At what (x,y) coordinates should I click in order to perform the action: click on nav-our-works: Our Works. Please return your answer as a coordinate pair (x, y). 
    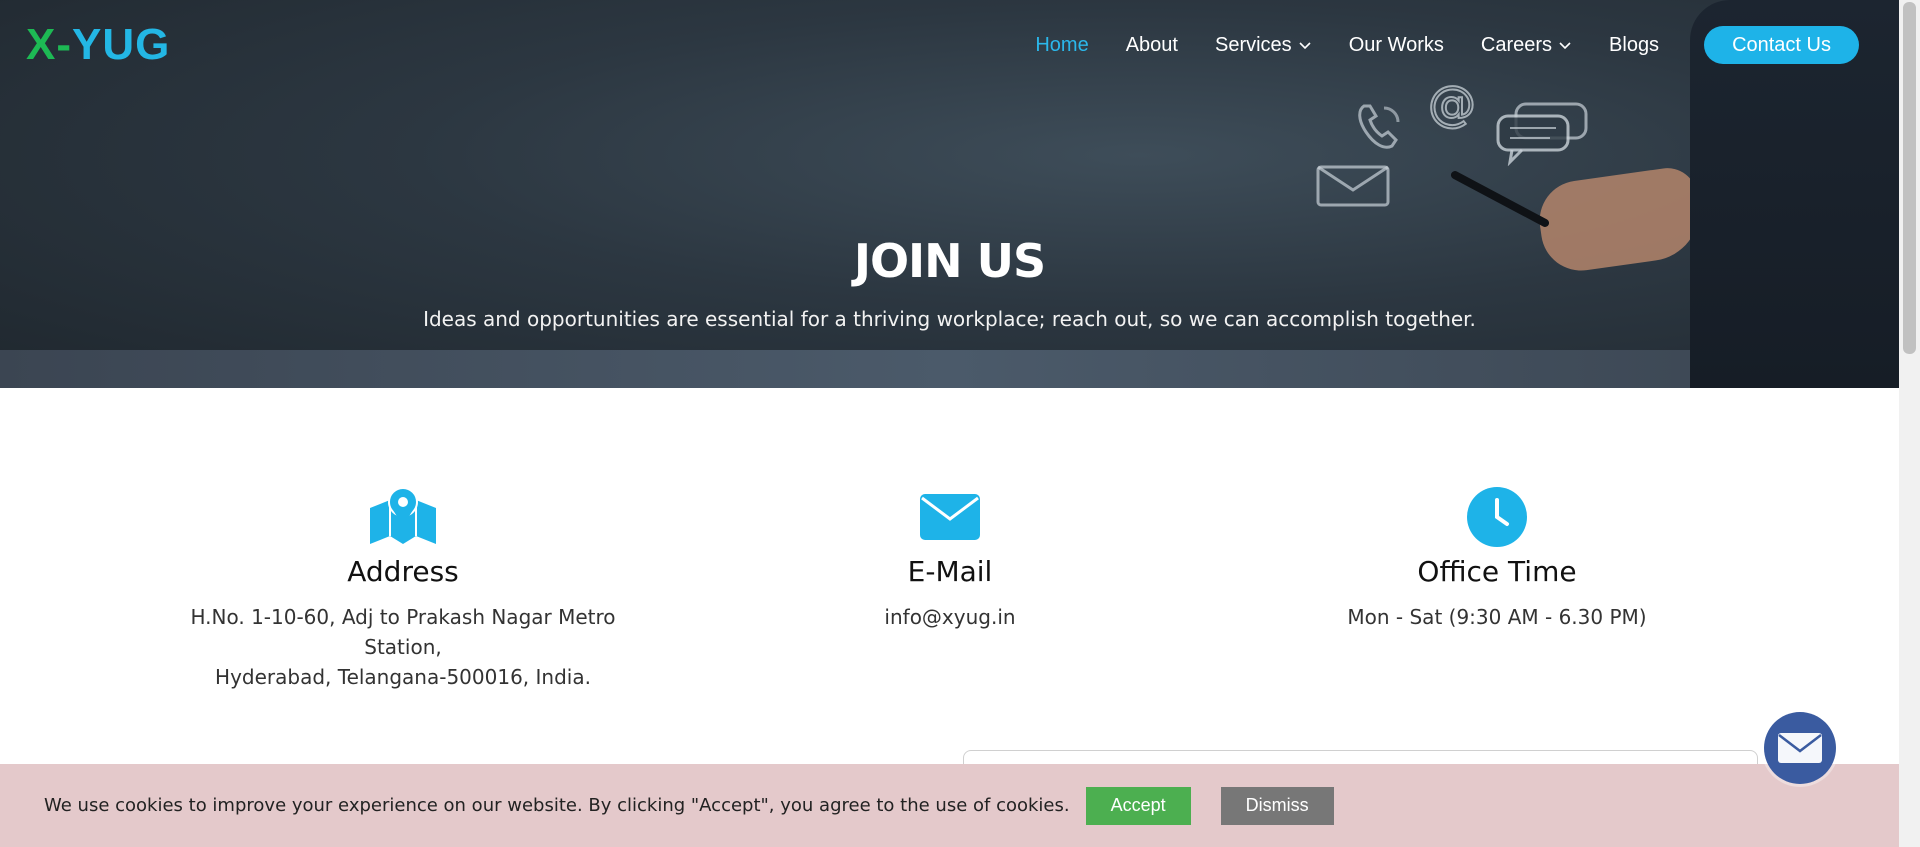
    Looking at the image, I should click on (1396, 45).